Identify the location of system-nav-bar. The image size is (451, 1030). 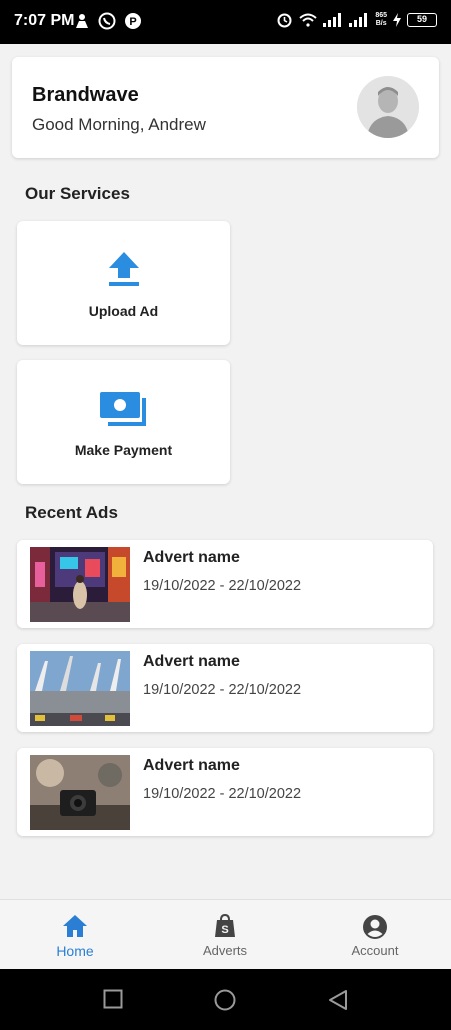
(225, 999).